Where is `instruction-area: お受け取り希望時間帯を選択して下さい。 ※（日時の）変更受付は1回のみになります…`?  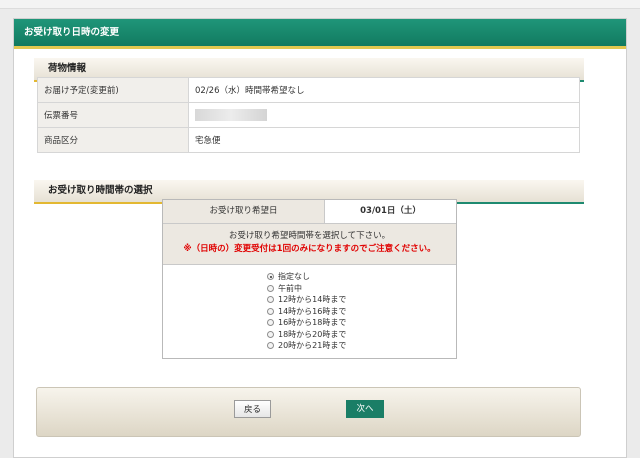 instruction-area: お受け取り希望時間帯を選択して下さい。 ※（日時の）変更受付は1回のみになります… is located at coordinates (309, 244).